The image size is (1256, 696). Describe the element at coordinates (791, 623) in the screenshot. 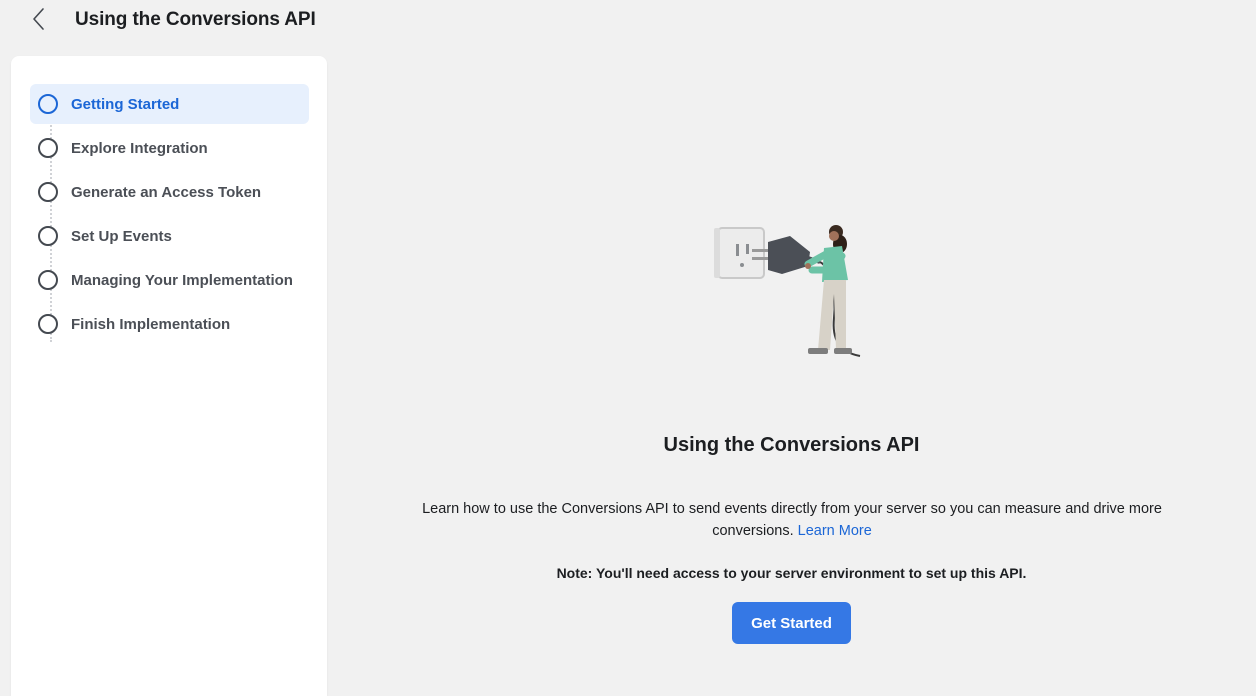

I see `get-started-button: Get Started` at that location.